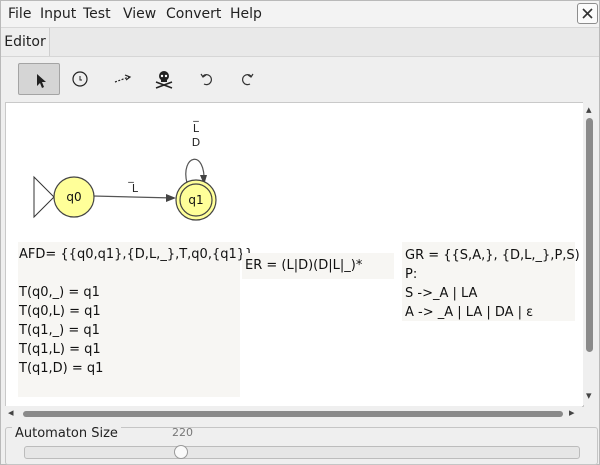 The image size is (600, 465). What do you see at coordinates (302, 452) in the screenshot?
I see `automaton-size-slider` at bounding box center [302, 452].